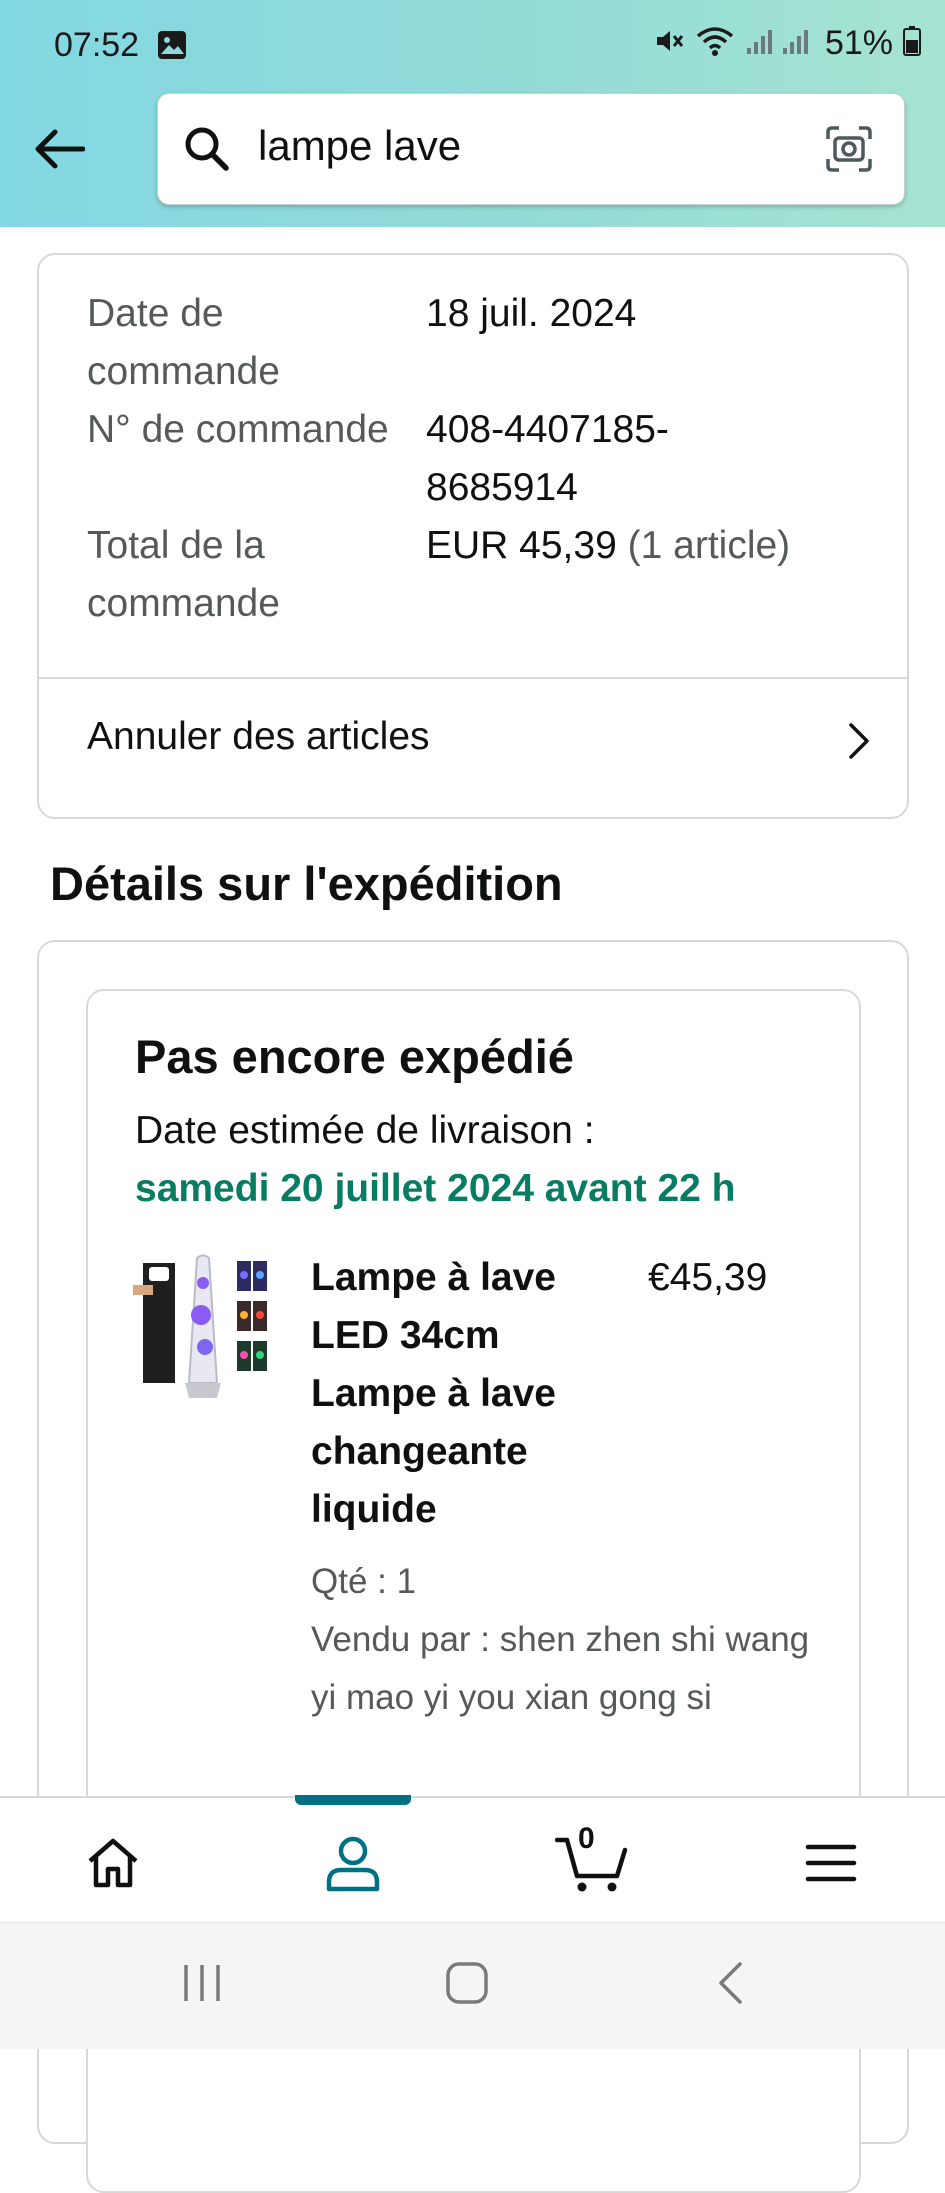 Image resolution: width=945 pixels, height=2193 pixels. What do you see at coordinates (708, 1277) in the screenshot?
I see `product-price: €45,39` at bounding box center [708, 1277].